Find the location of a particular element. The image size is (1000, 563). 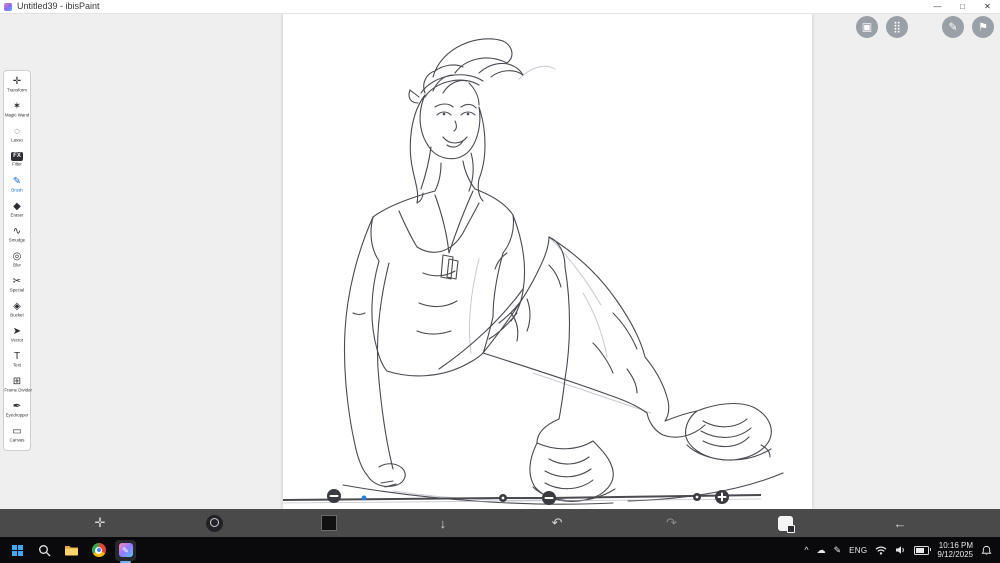

down-arrow-icon: ↓ is located at coordinates (443, 523).